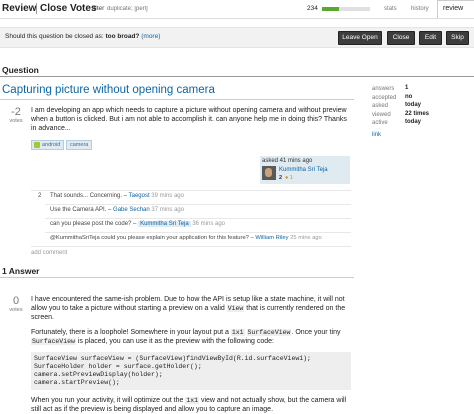  I want to click on meta-row: answers 1, so click(422, 89).